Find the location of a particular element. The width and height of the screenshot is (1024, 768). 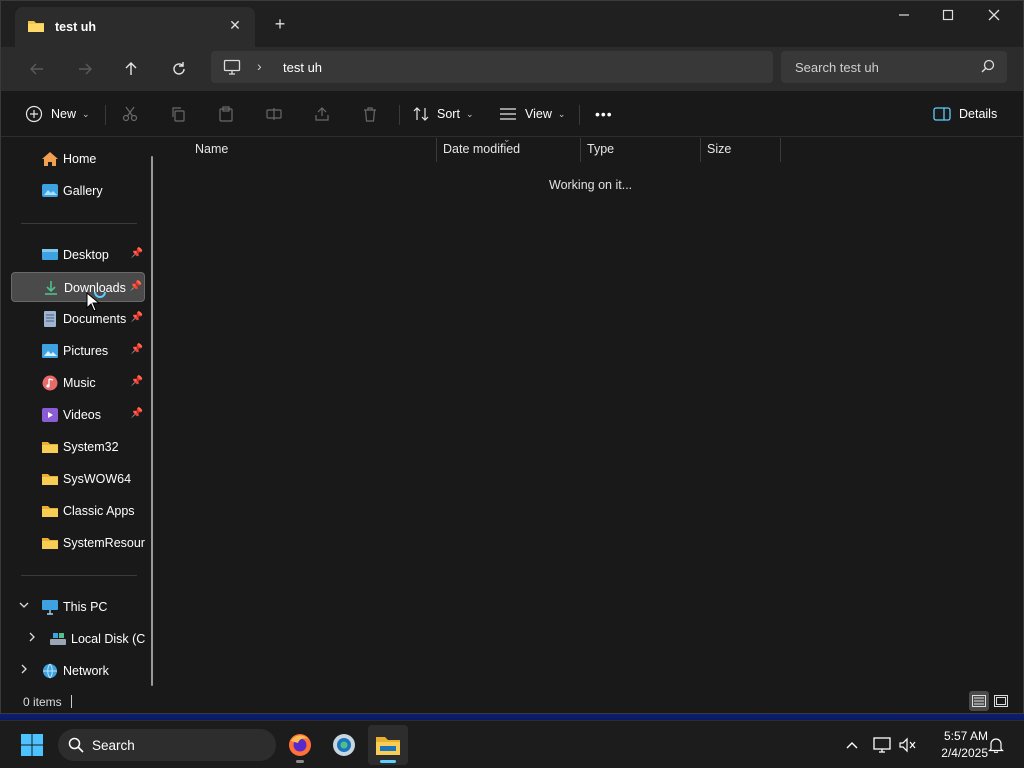

new-button: New ⌄ is located at coordinates (57, 114).